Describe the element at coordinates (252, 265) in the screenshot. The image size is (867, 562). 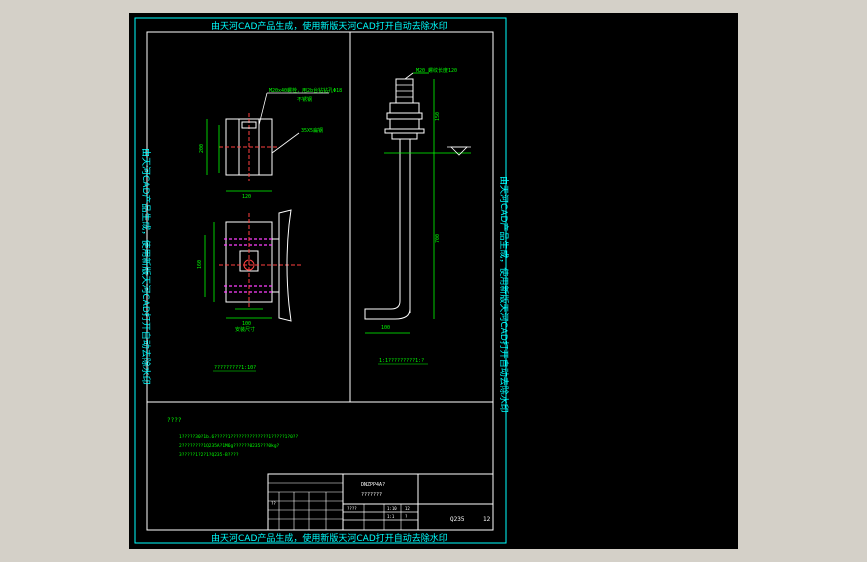
I see `left-view-bottom-plate` at that location.